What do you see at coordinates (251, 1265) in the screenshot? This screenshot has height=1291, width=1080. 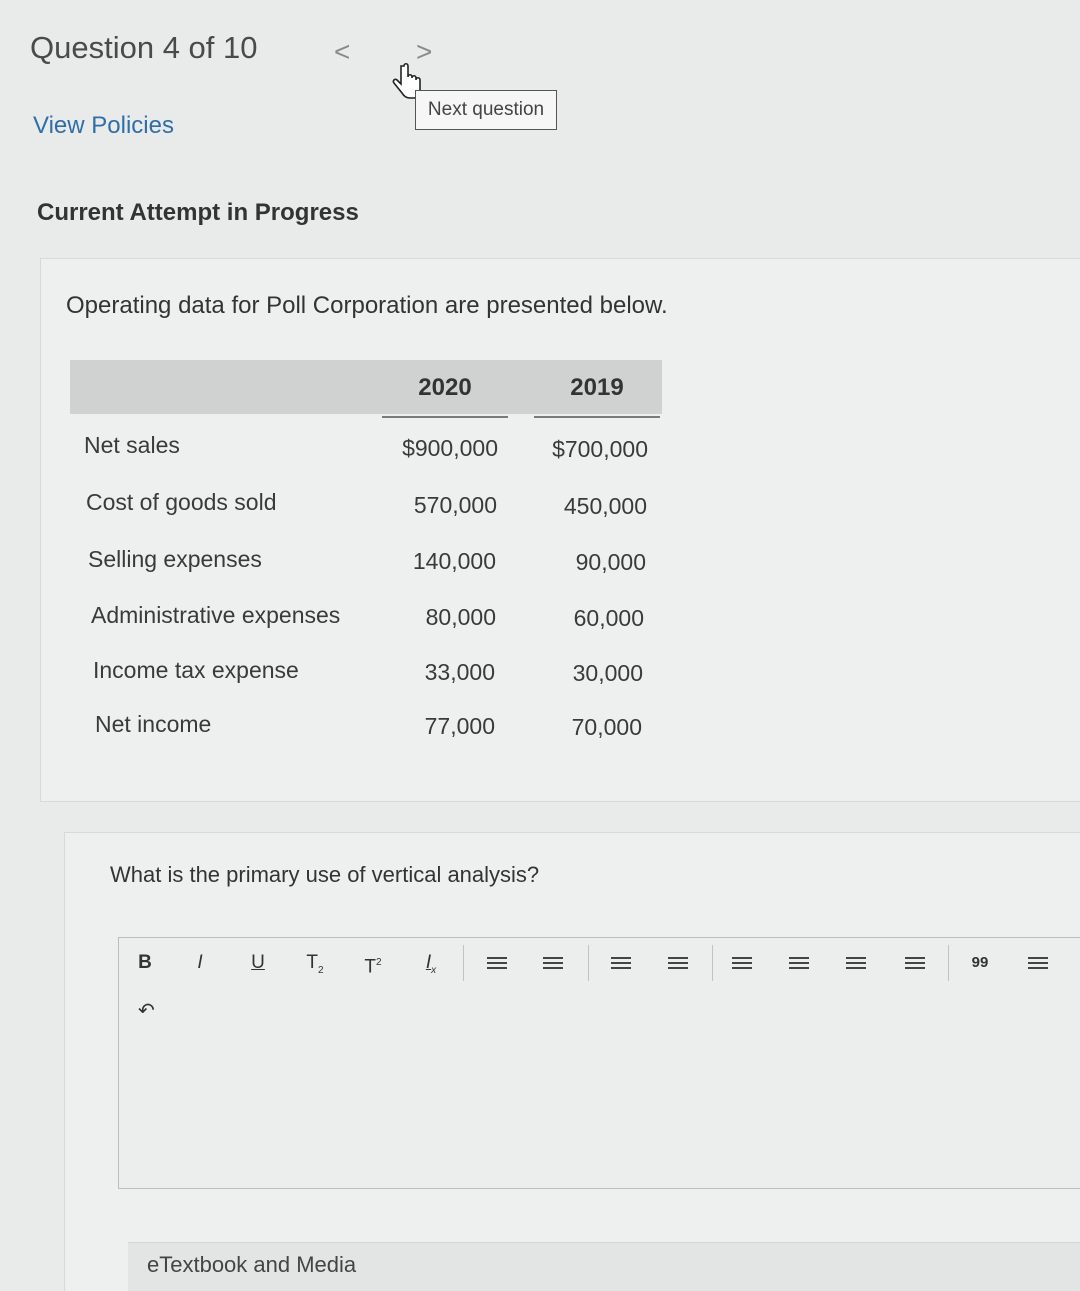 I see `etextbook-link: eTextbook and Media` at bounding box center [251, 1265].